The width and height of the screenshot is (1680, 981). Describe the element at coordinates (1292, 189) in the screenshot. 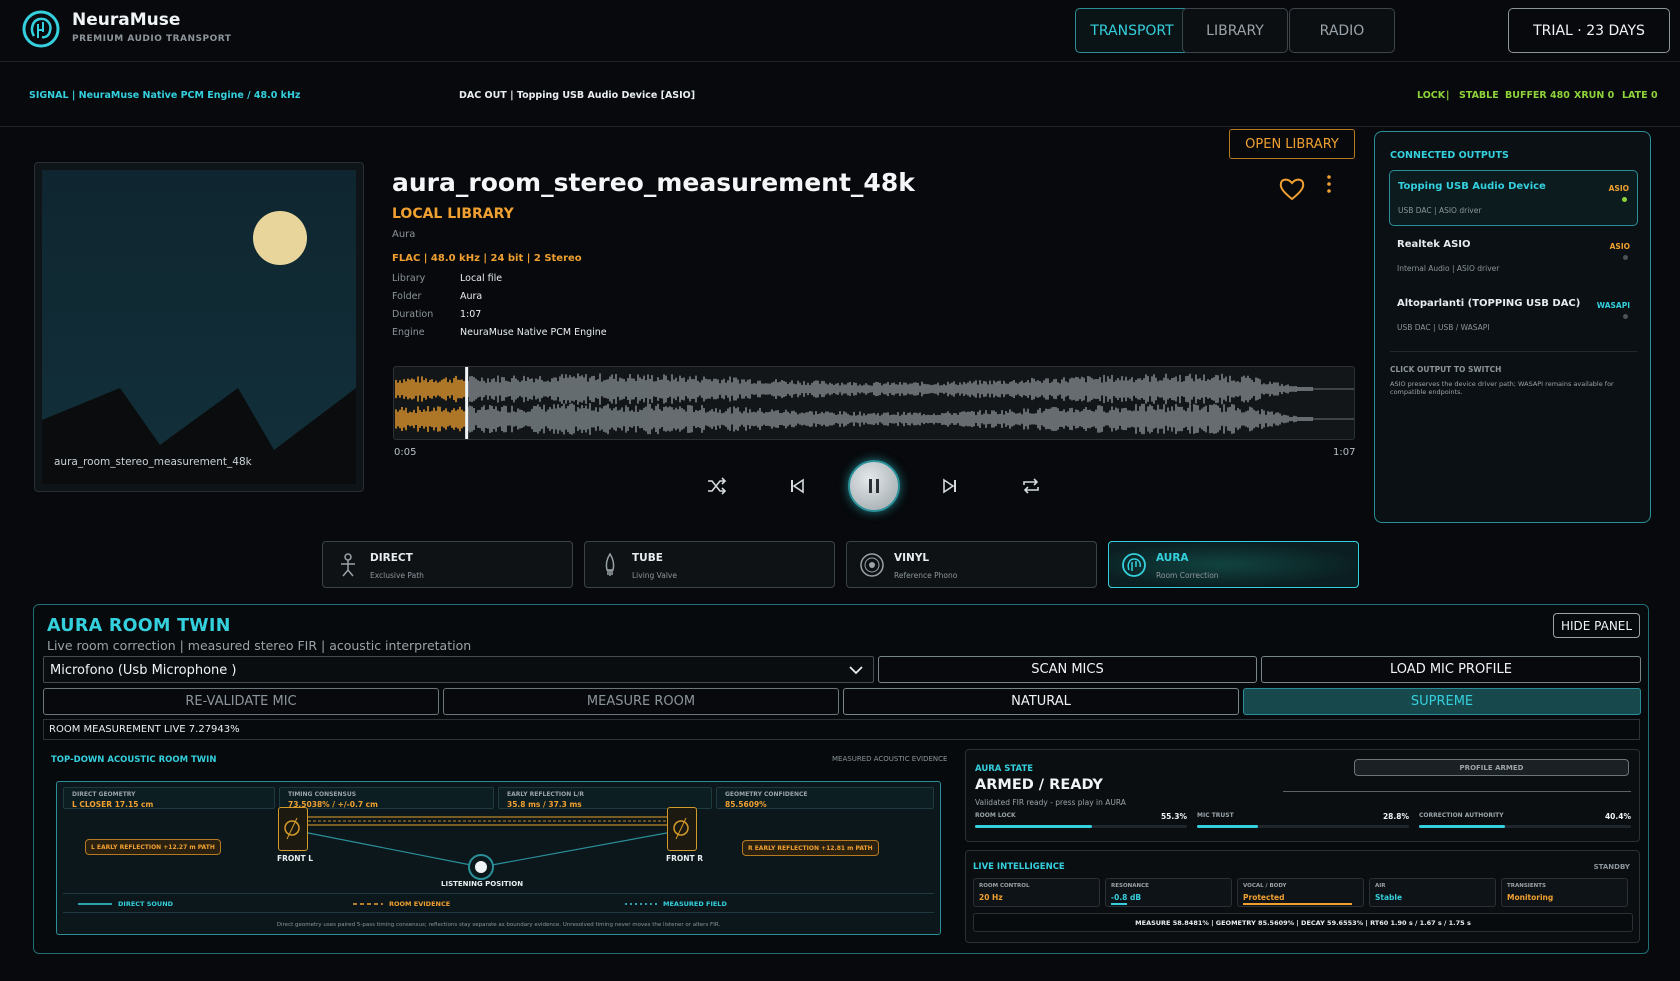

I see `favorite-heart-icon` at that location.